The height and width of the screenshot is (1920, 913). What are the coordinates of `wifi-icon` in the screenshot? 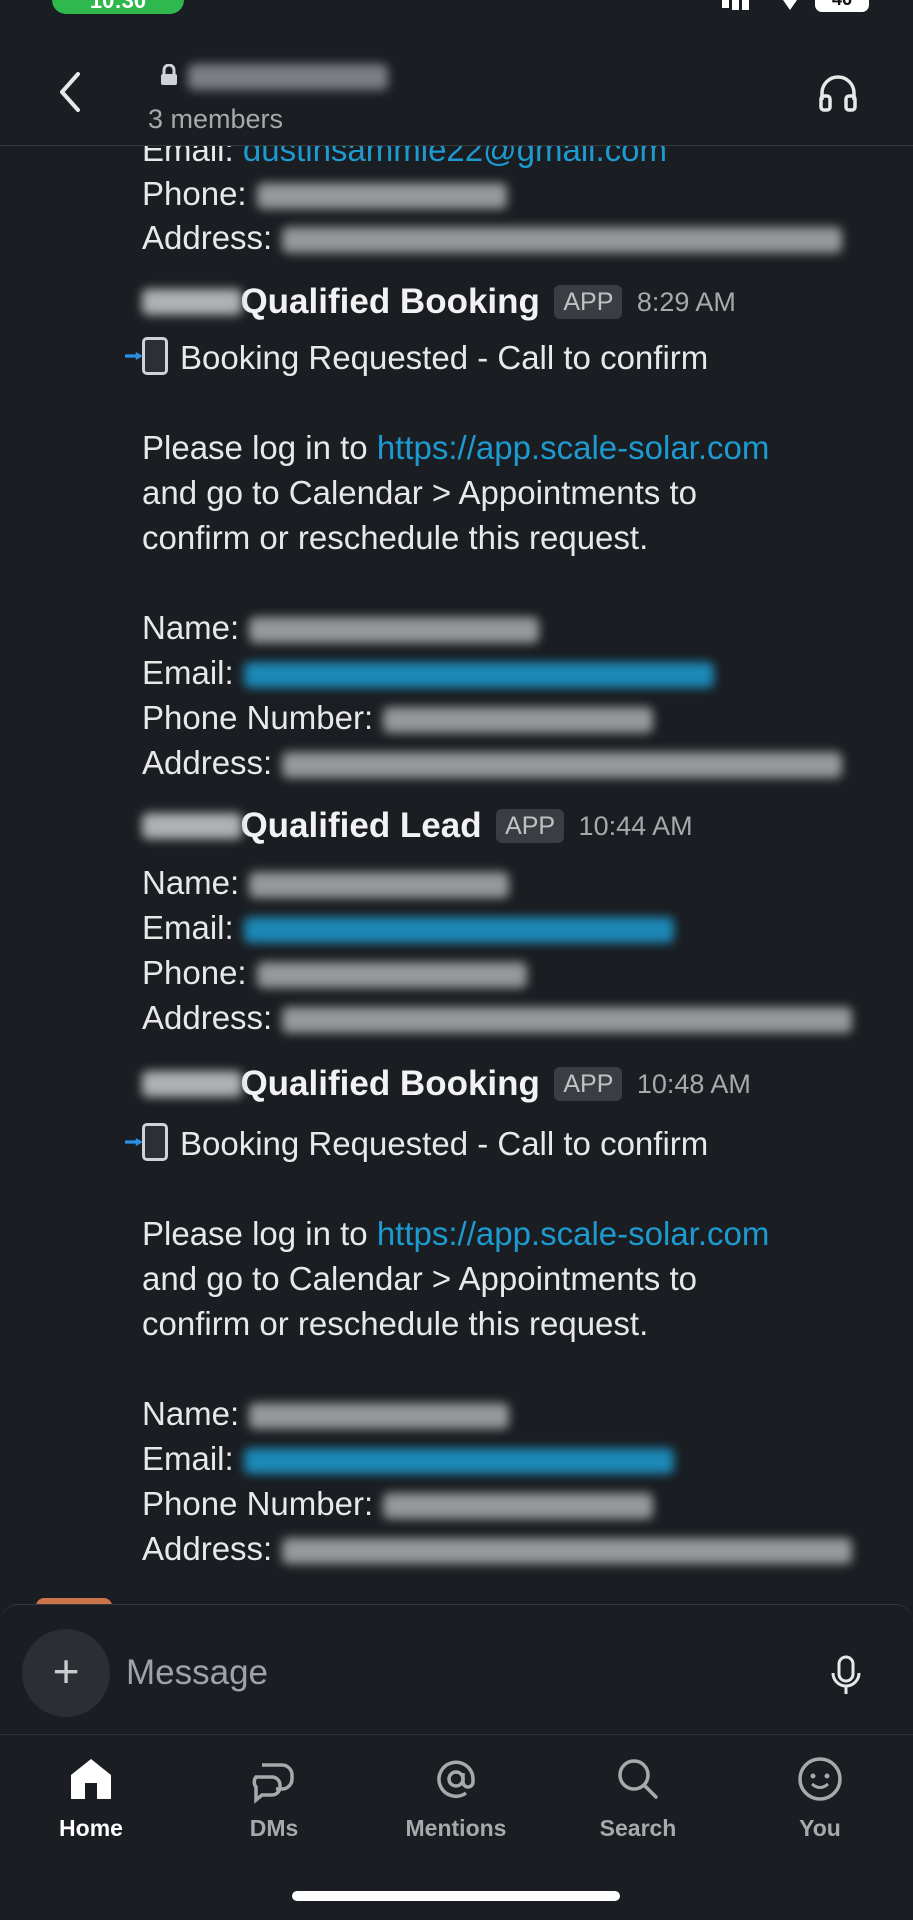 It's located at (790, 5).